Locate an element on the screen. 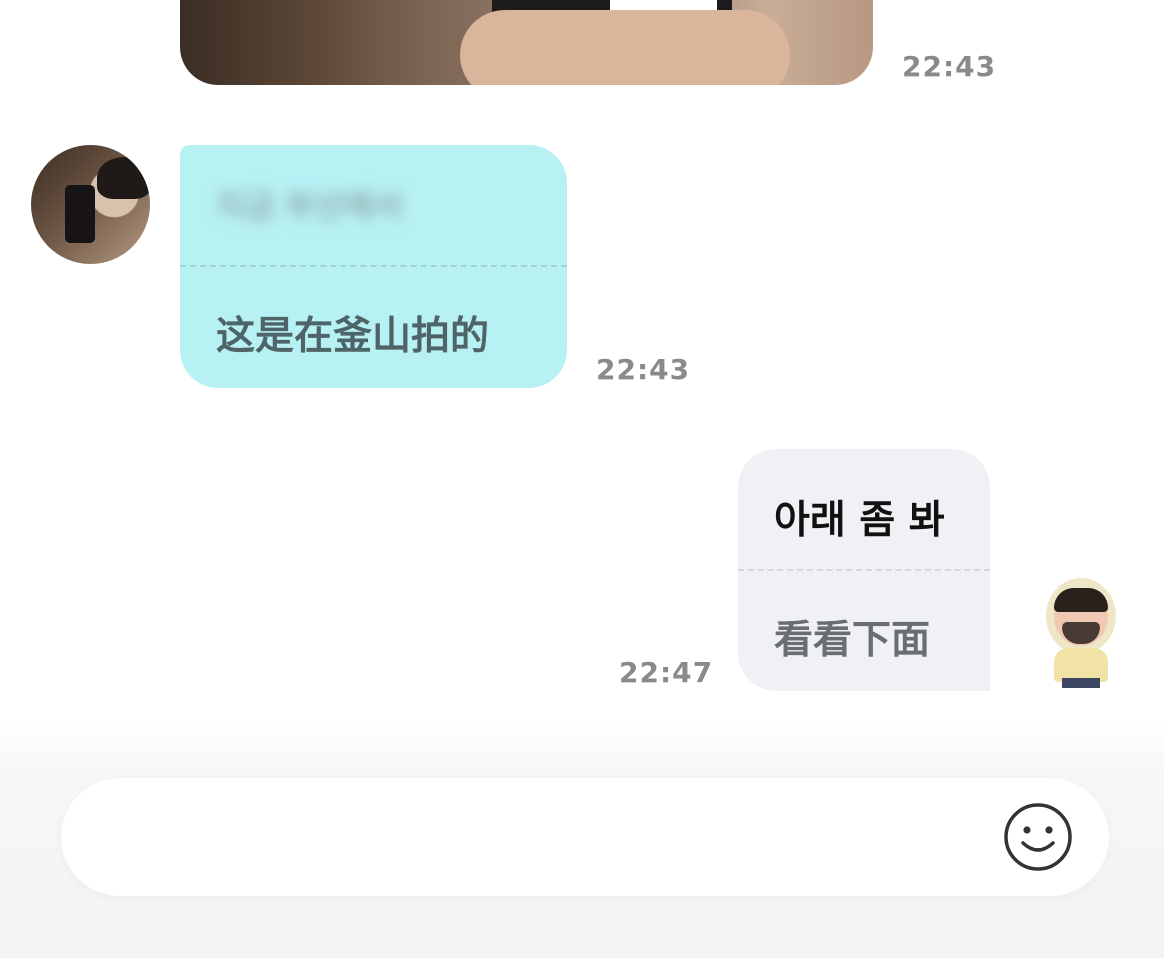 Image resolution: width=1164 pixels, height=958 pixels. avatar-body is located at coordinates (1081, 665).